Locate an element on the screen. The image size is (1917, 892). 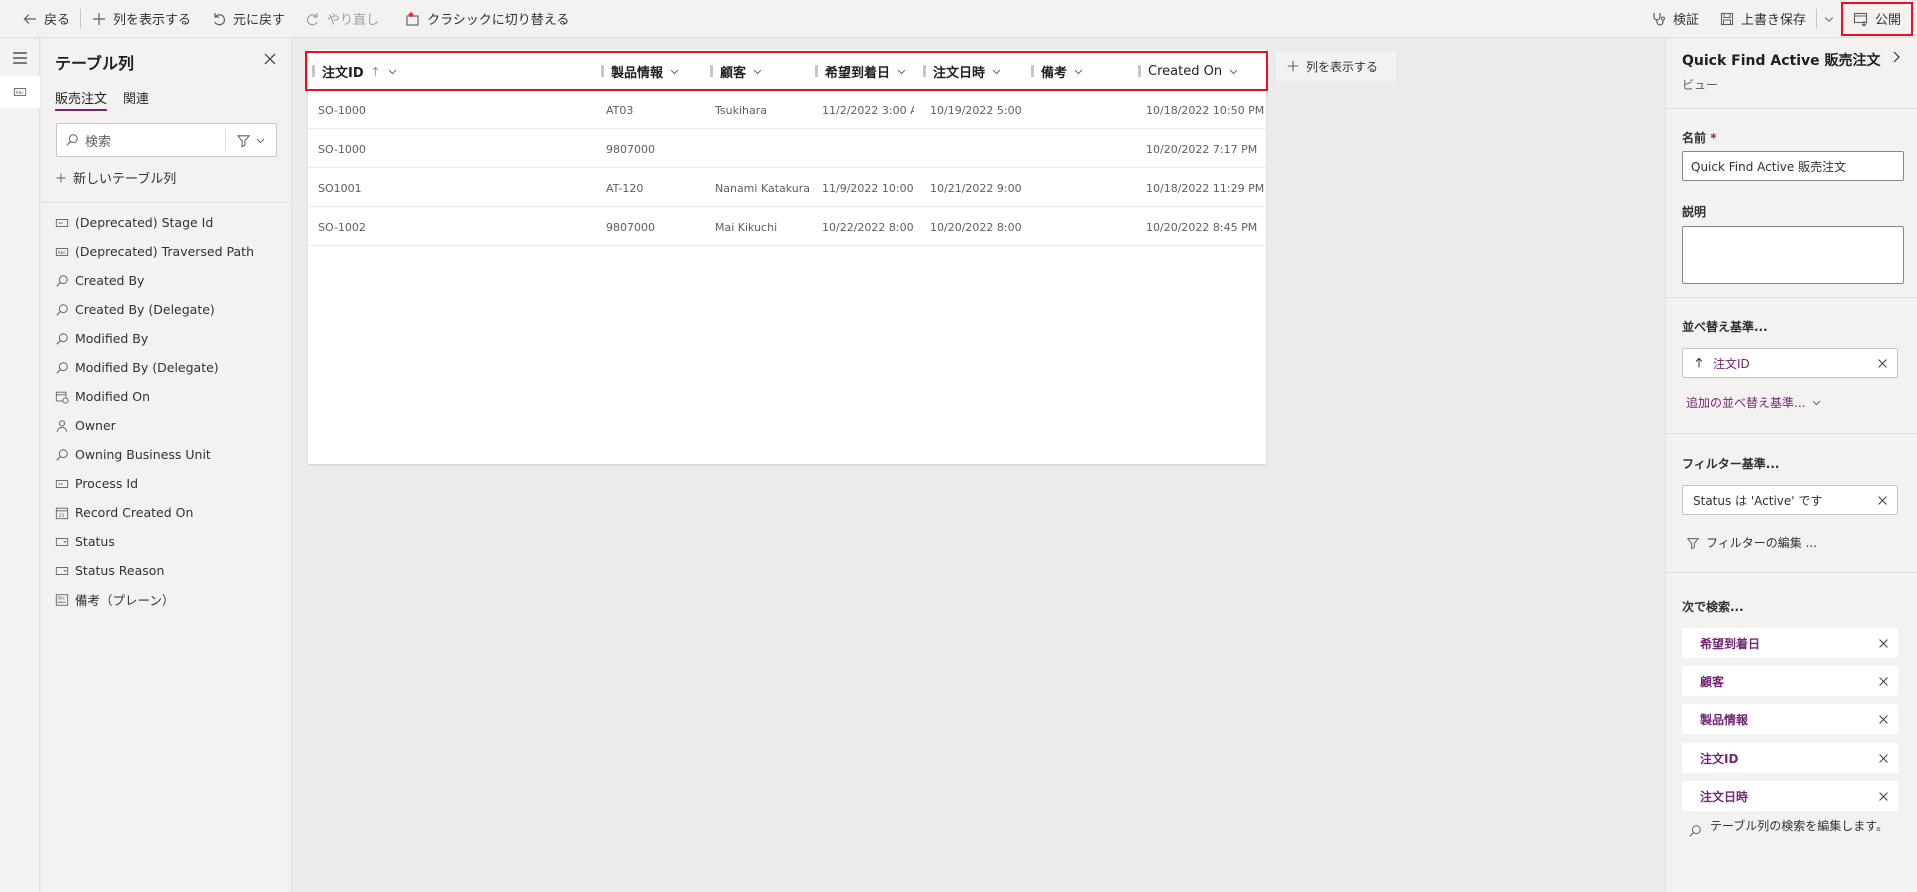
search-column-item: 注文日時 is located at coordinates (1790, 796).